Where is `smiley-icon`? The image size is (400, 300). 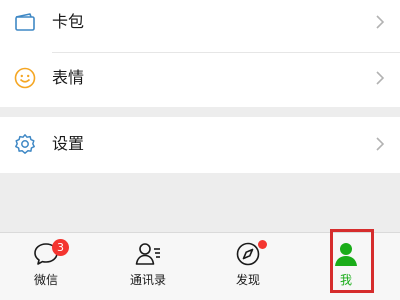 smiley-icon is located at coordinates (25, 78).